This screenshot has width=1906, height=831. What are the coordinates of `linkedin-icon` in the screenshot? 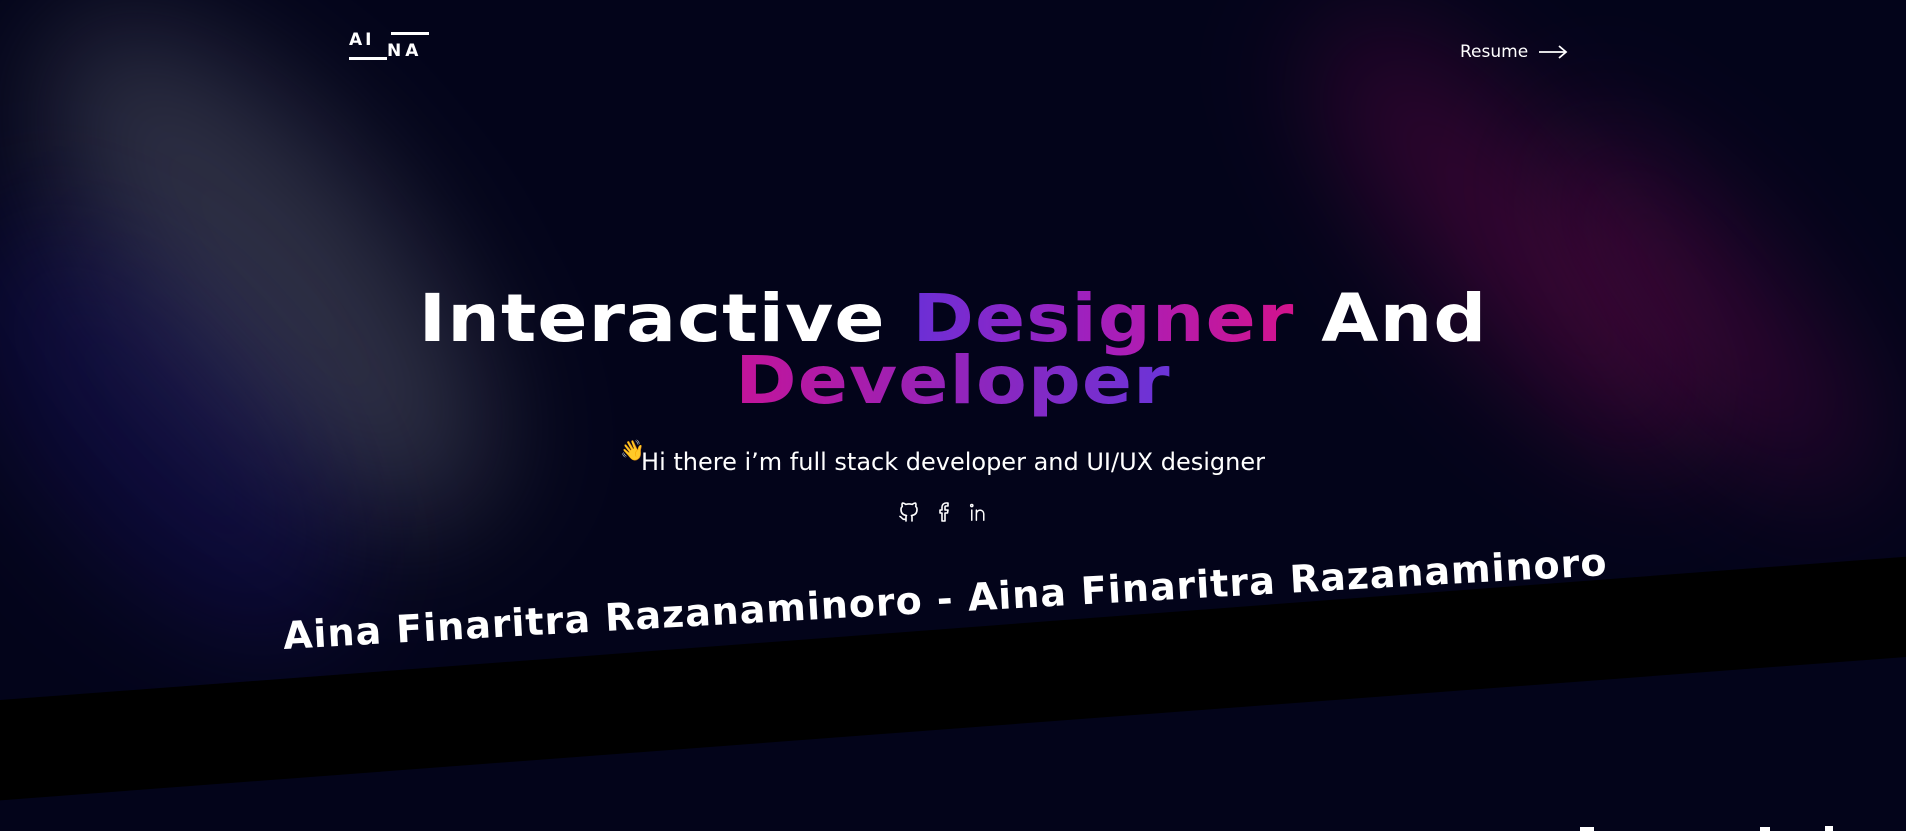 It's located at (977, 512).